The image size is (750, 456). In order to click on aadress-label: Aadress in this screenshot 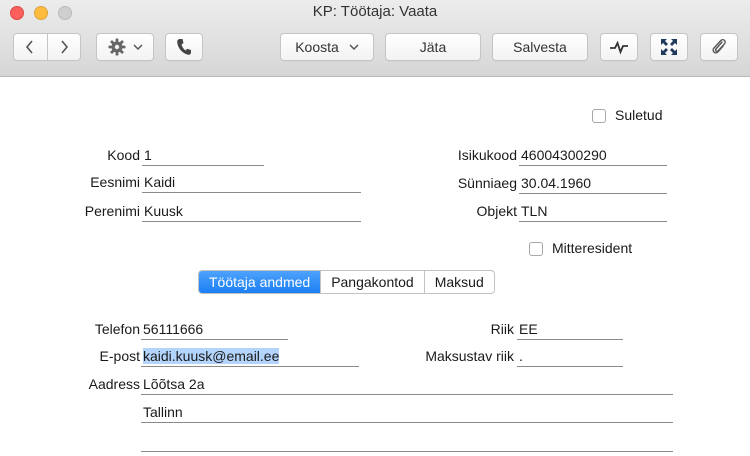, I will do `click(114, 384)`.